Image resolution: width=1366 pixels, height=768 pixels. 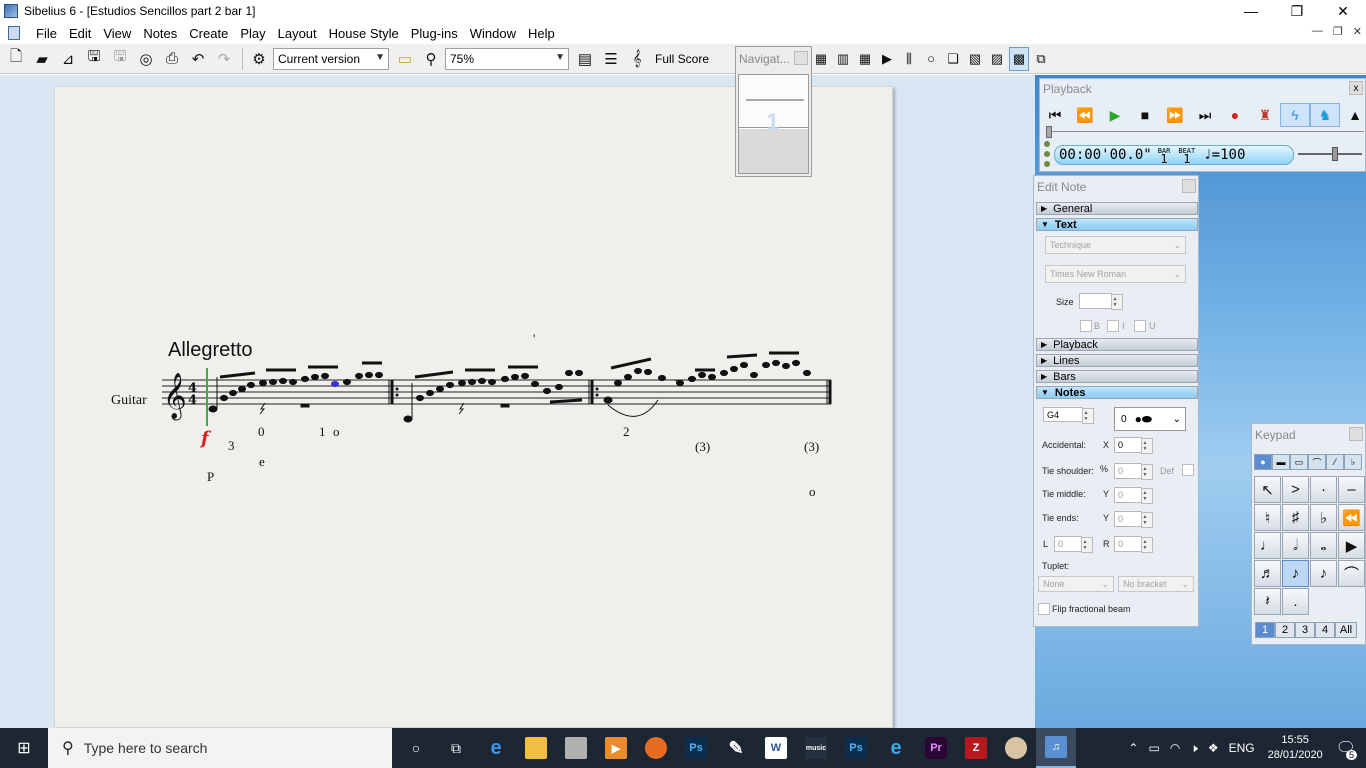 What do you see at coordinates (702, 446) in the screenshot?
I see `fingering-text: (3)` at bounding box center [702, 446].